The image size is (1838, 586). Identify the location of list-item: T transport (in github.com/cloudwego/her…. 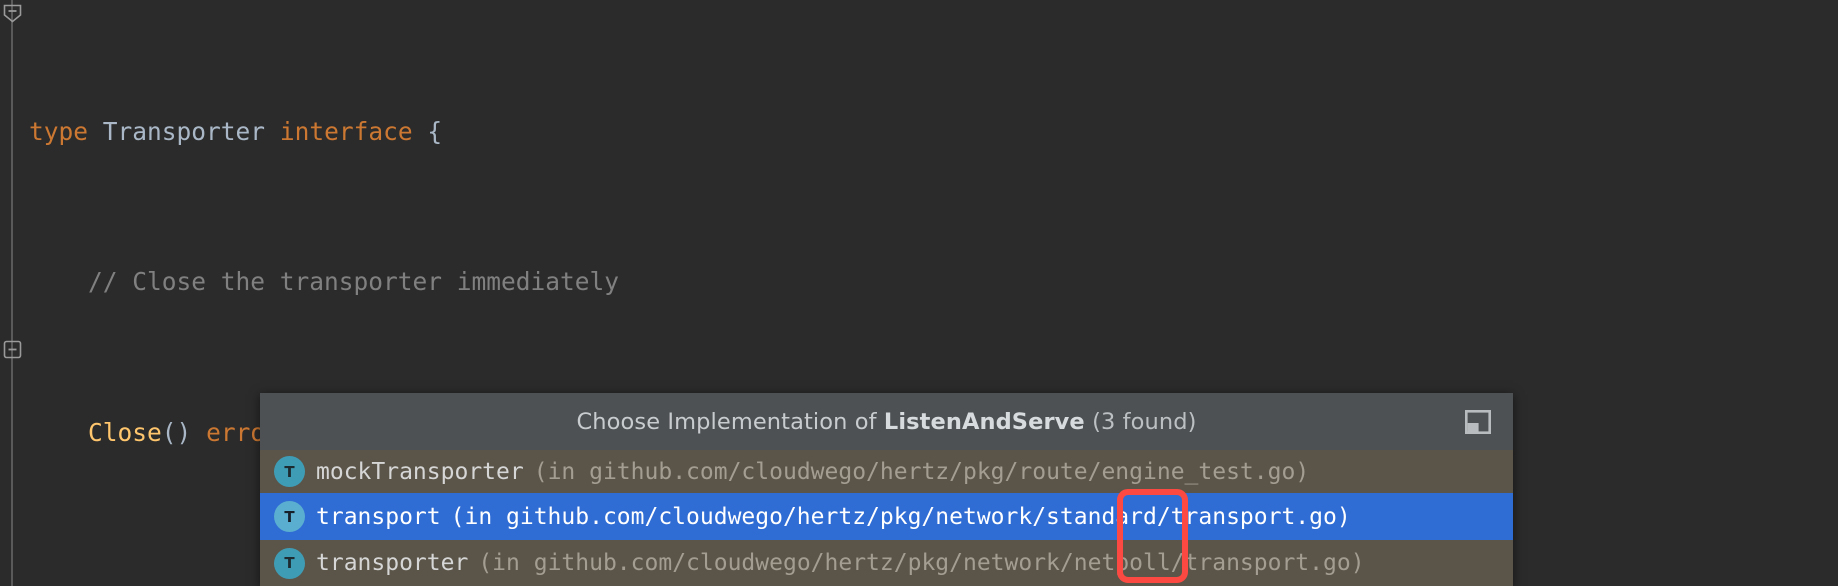
(886, 516).